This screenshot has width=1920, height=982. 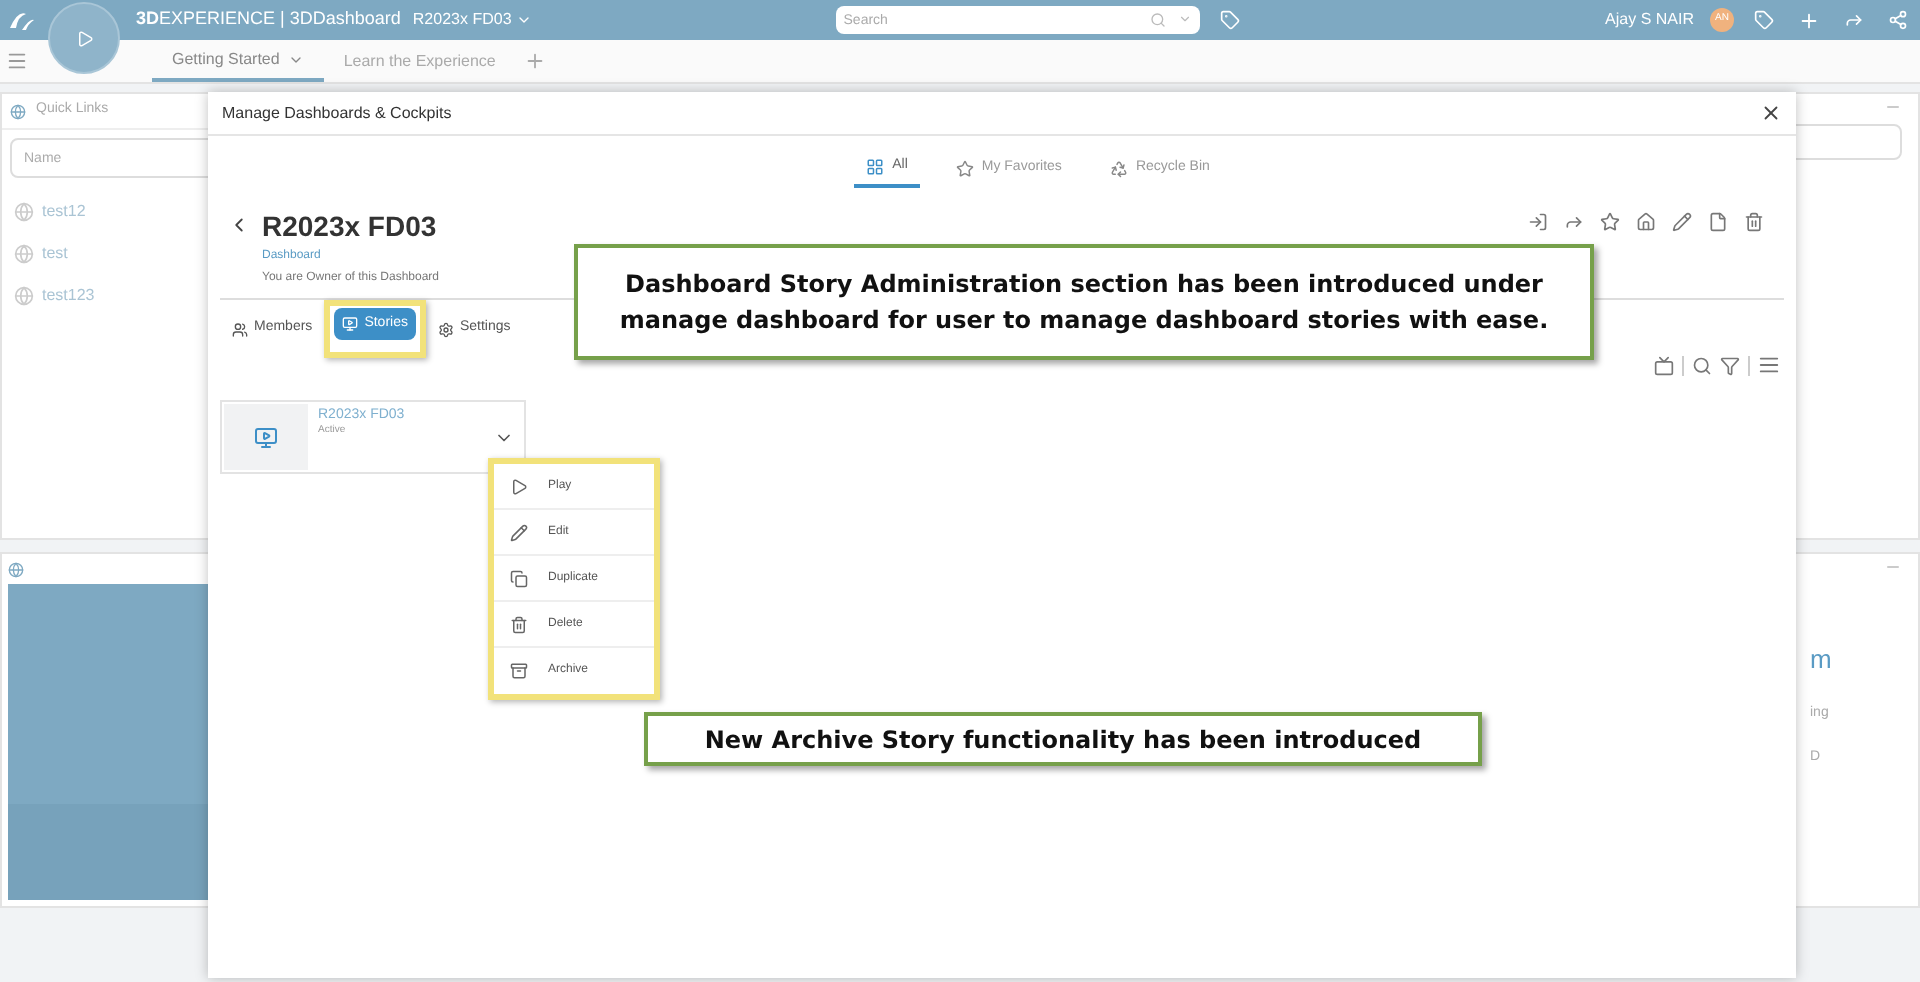 I want to click on widget-text: m, so click(x=1821, y=660).